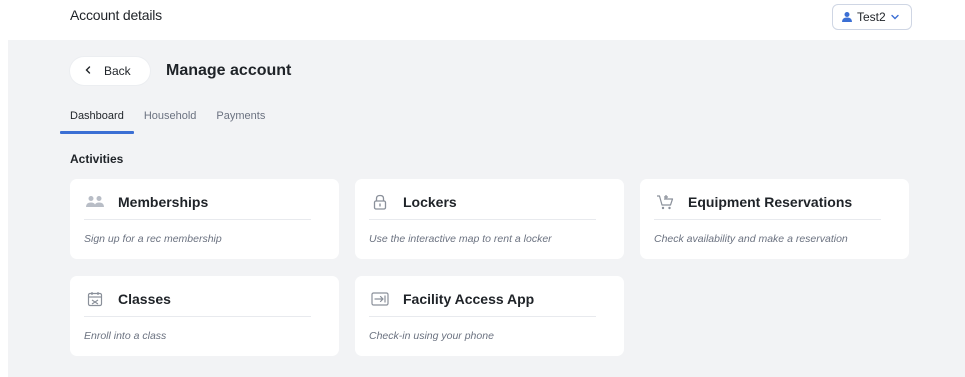 The width and height of the screenshot is (965, 377). What do you see at coordinates (895, 17) in the screenshot?
I see `chevron-down-icon` at bounding box center [895, 17].